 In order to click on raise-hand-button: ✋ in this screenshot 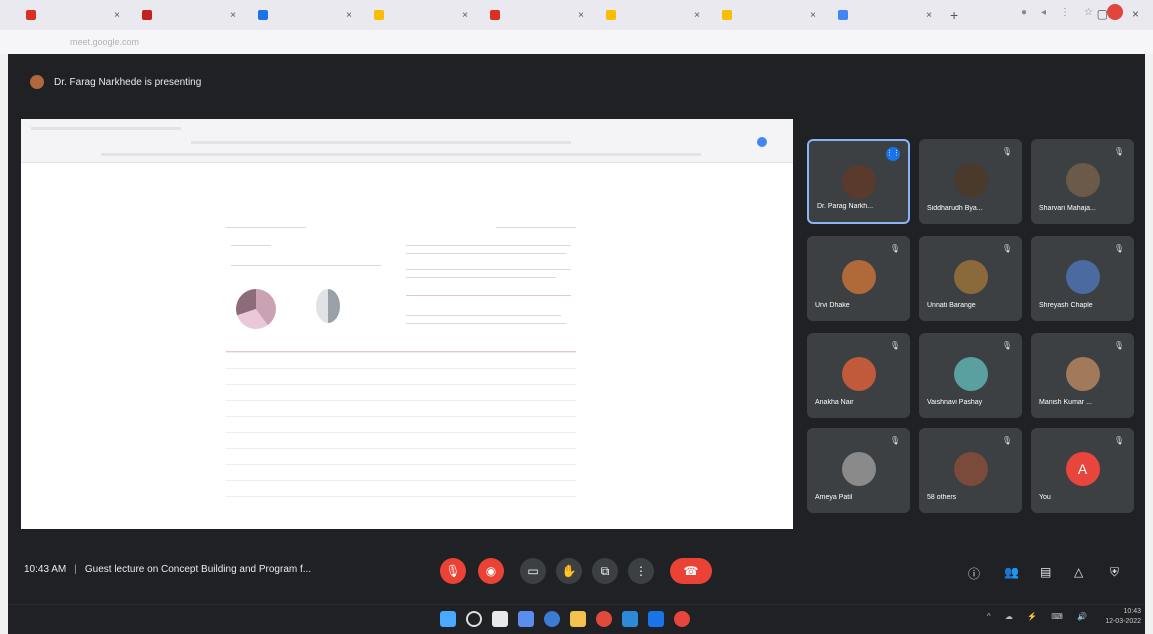, I will do `click(569, 571)`.